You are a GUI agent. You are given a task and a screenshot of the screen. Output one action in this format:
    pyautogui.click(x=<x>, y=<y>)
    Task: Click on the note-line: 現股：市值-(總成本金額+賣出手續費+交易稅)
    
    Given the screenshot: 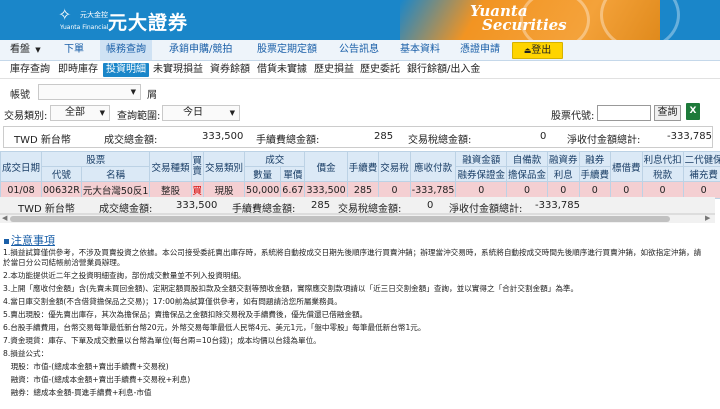 What is the action you would take?
    pyautogui.click(x=86, y=366)
    